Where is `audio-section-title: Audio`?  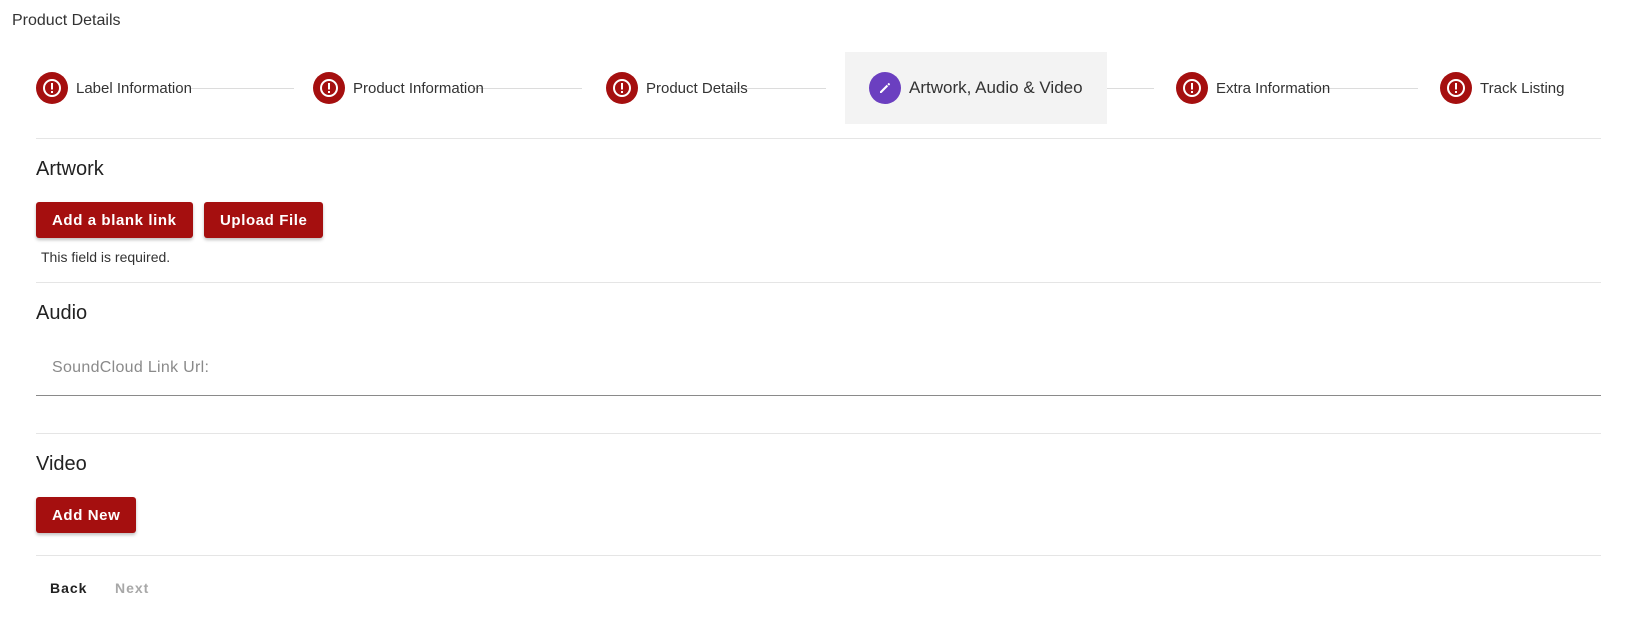
audio-section-title: Audio is located at coordinates (62, 313).